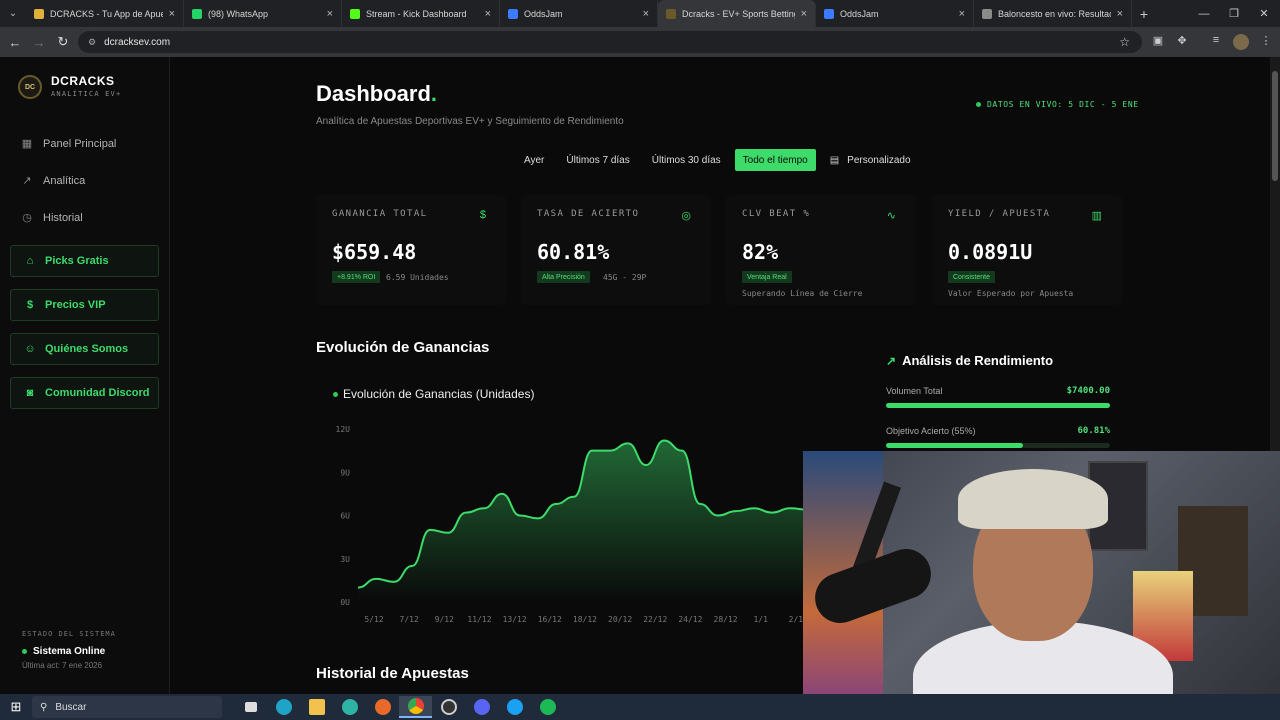 This screenshot has height=720, width=1280. Describe the element at coordinates (998, 391) in the screenshot. I see `perf-row-volumen: Volumen Total $7400.00` at that location.